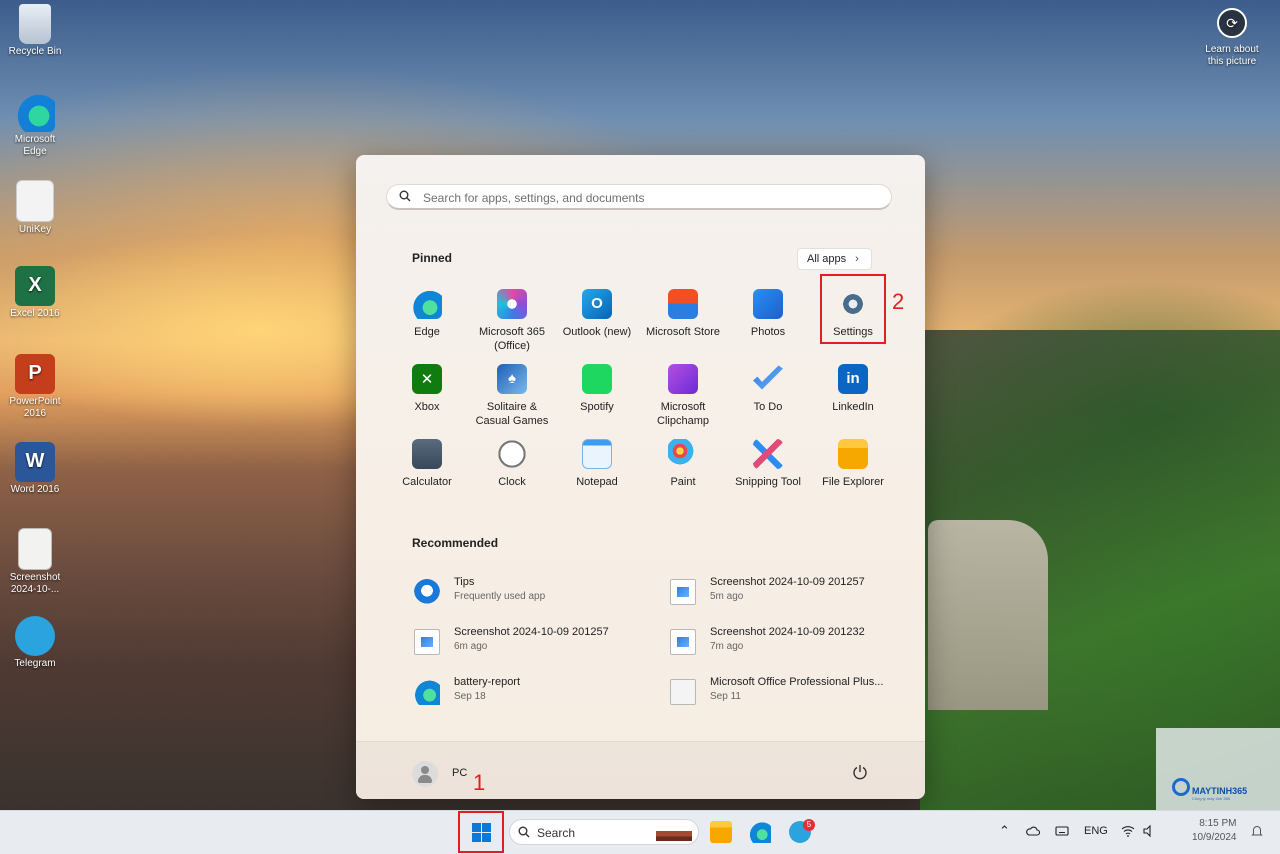 Image resolution: width=1280 pixels, height=854 pixels. I want to click on pinned-app-linkedin: in LinkedIn, so click(853, 389).